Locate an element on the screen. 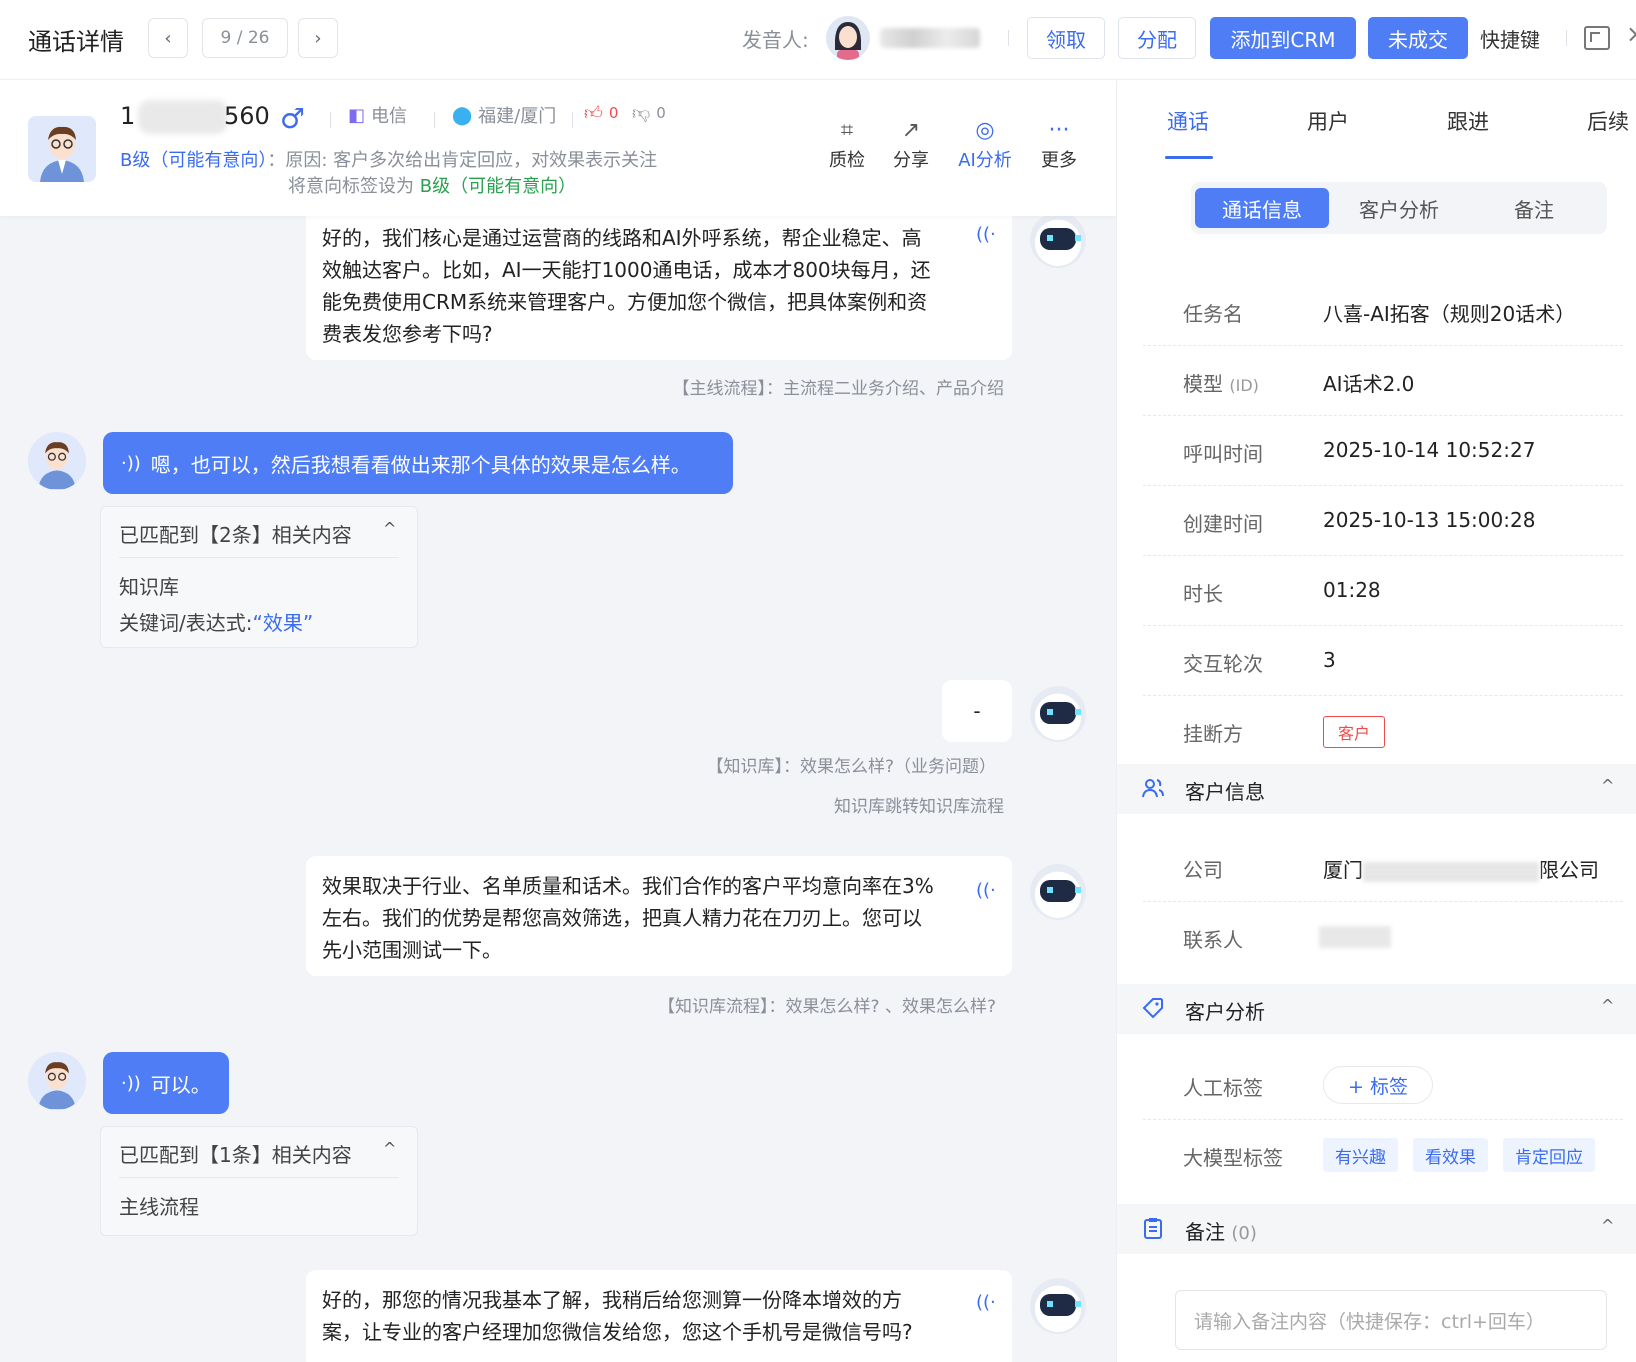  llm-tag: 有兴趣 is located at coordinates (1360, 1155).